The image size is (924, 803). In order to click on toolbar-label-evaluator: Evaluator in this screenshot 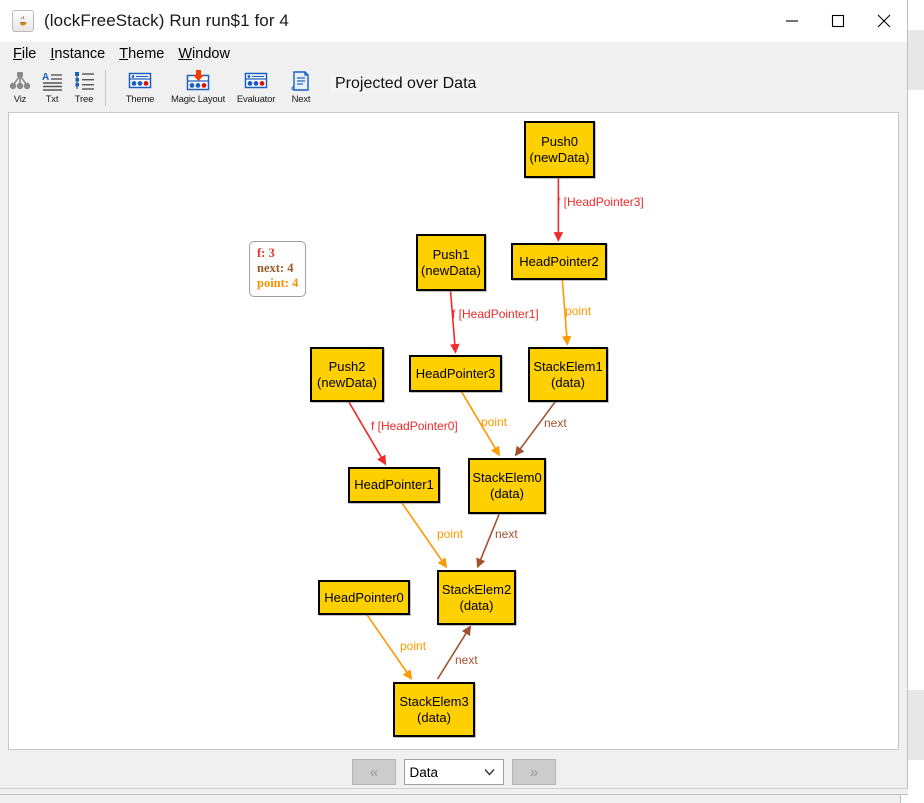, I will do `click(256, 99)`.